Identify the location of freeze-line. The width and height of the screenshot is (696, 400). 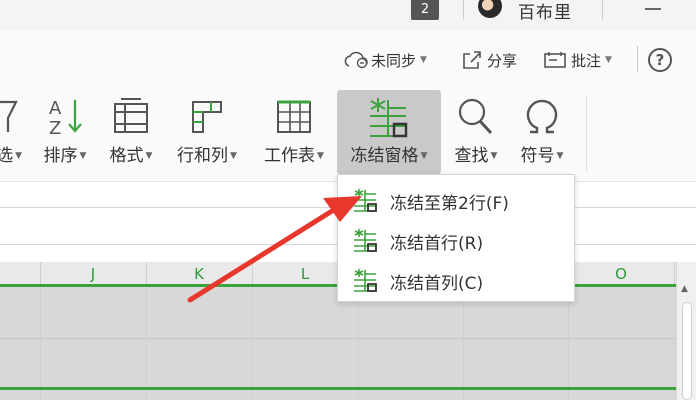
(338, 388).